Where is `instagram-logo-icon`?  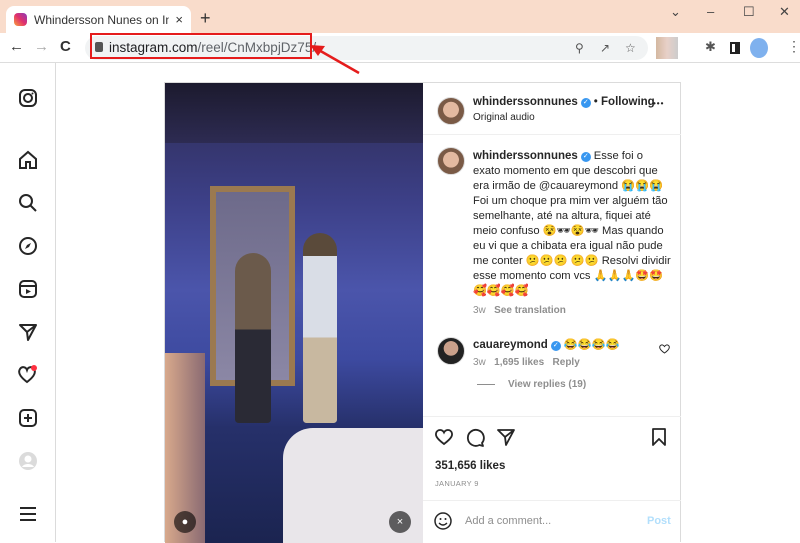
instagram-logo-icon is located at coordinates (28, 98).